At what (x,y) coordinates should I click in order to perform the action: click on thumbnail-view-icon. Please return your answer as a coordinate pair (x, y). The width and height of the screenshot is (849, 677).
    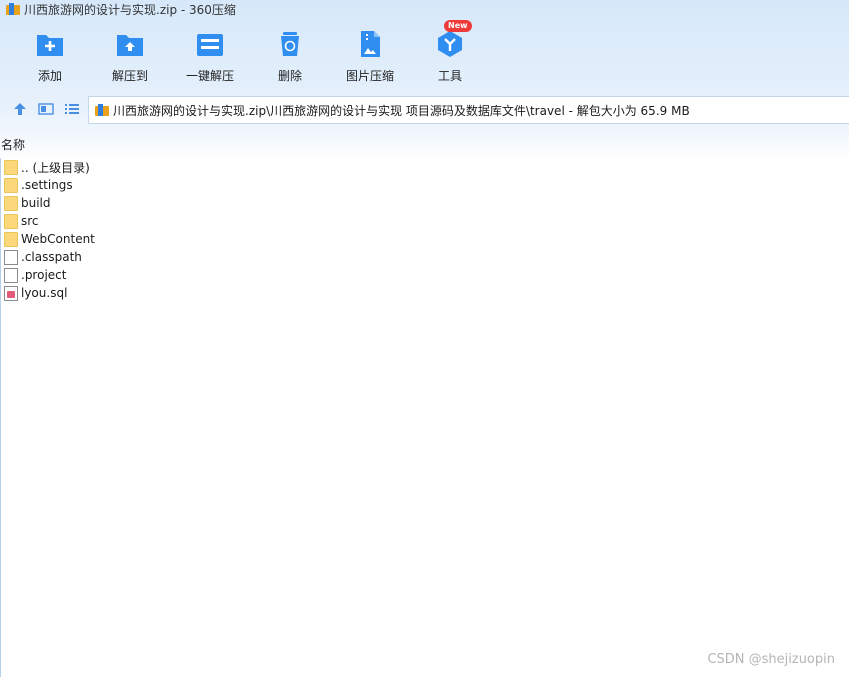
    Looking at the image, I should click on (46, 109).